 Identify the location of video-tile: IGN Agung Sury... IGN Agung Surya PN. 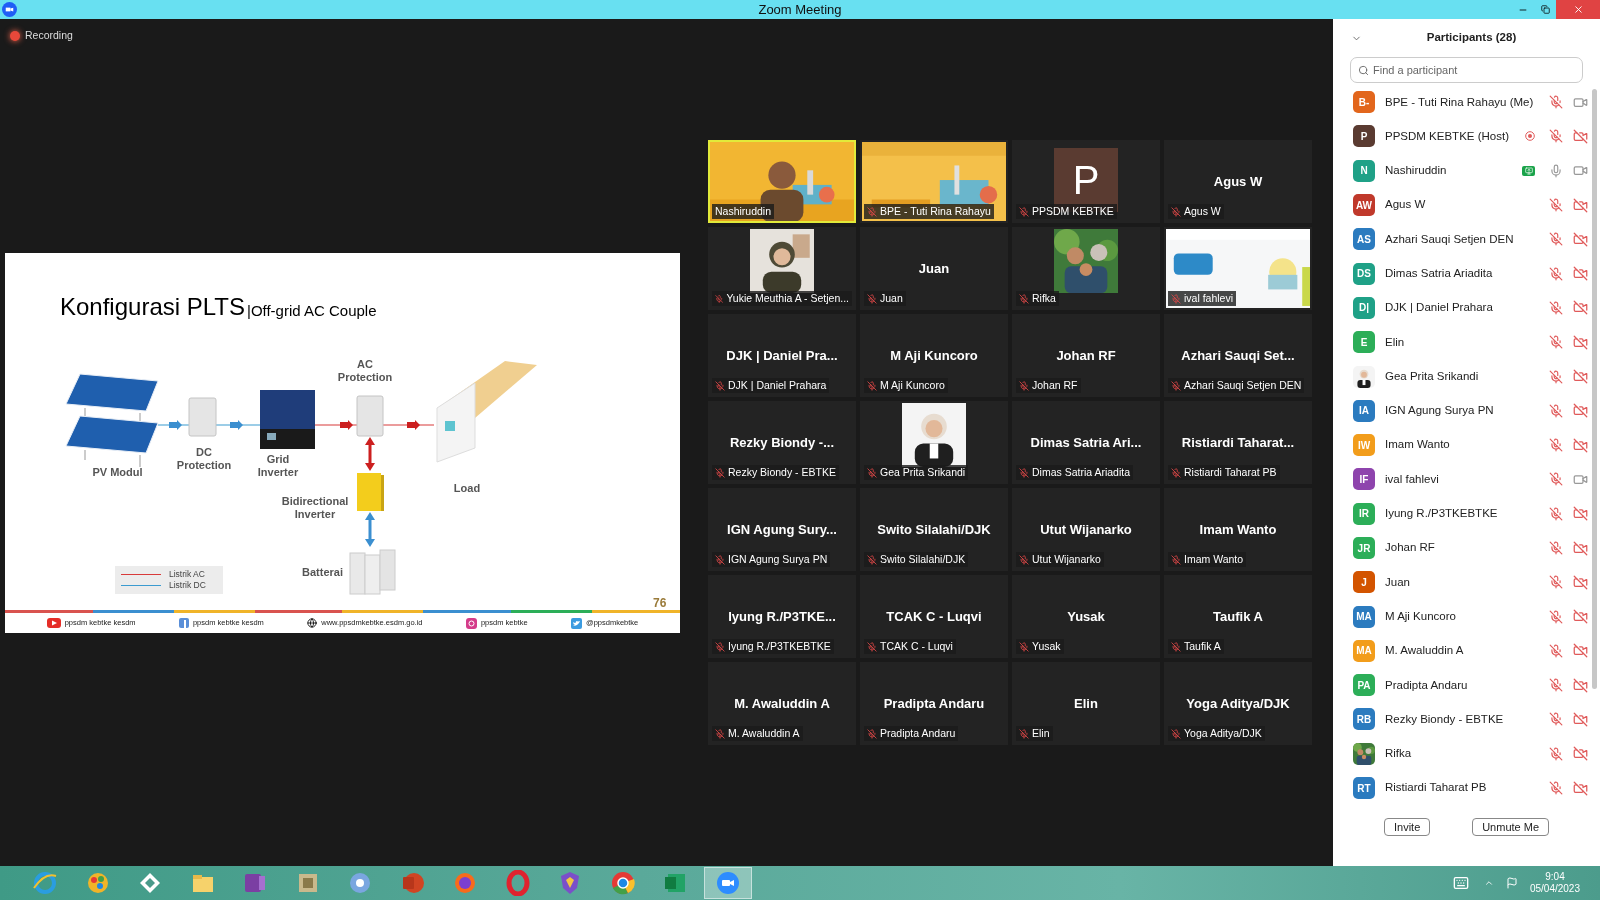
(782, 529).